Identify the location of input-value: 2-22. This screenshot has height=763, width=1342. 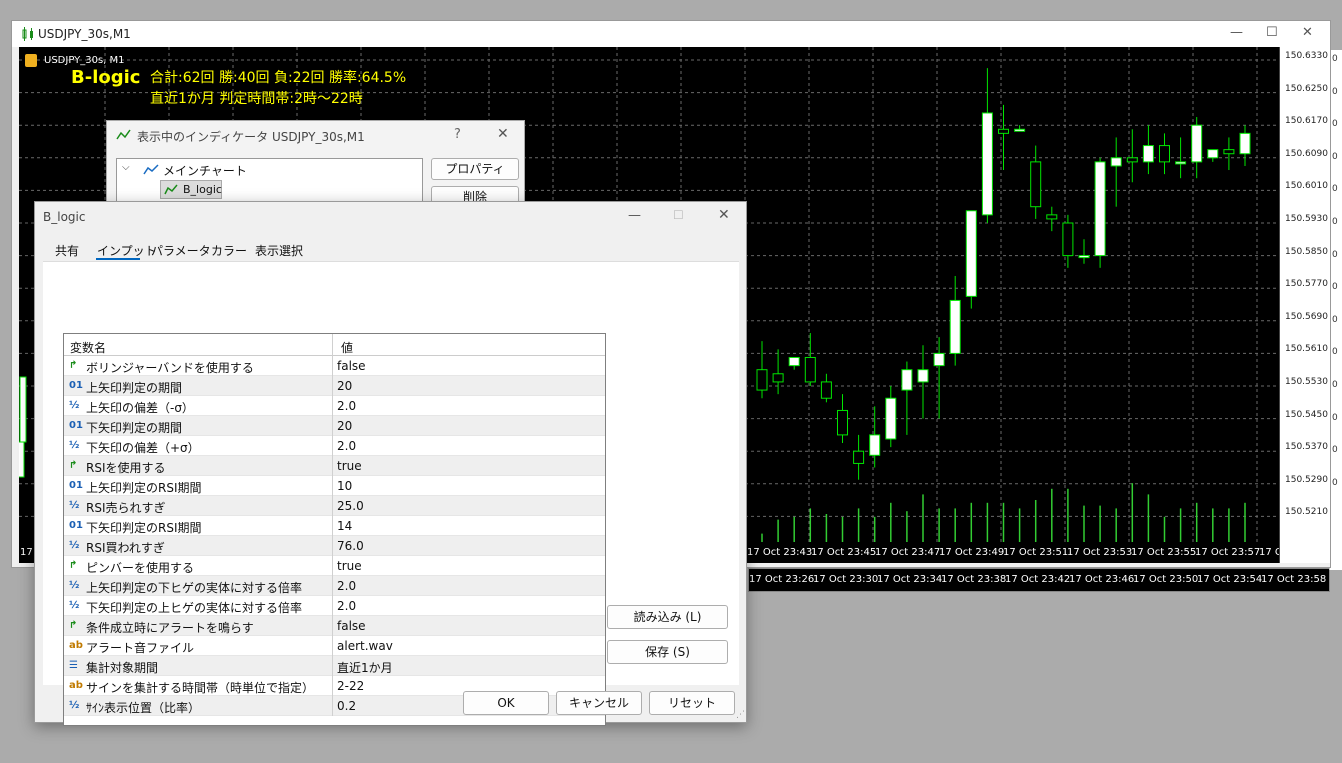
(350, 686).